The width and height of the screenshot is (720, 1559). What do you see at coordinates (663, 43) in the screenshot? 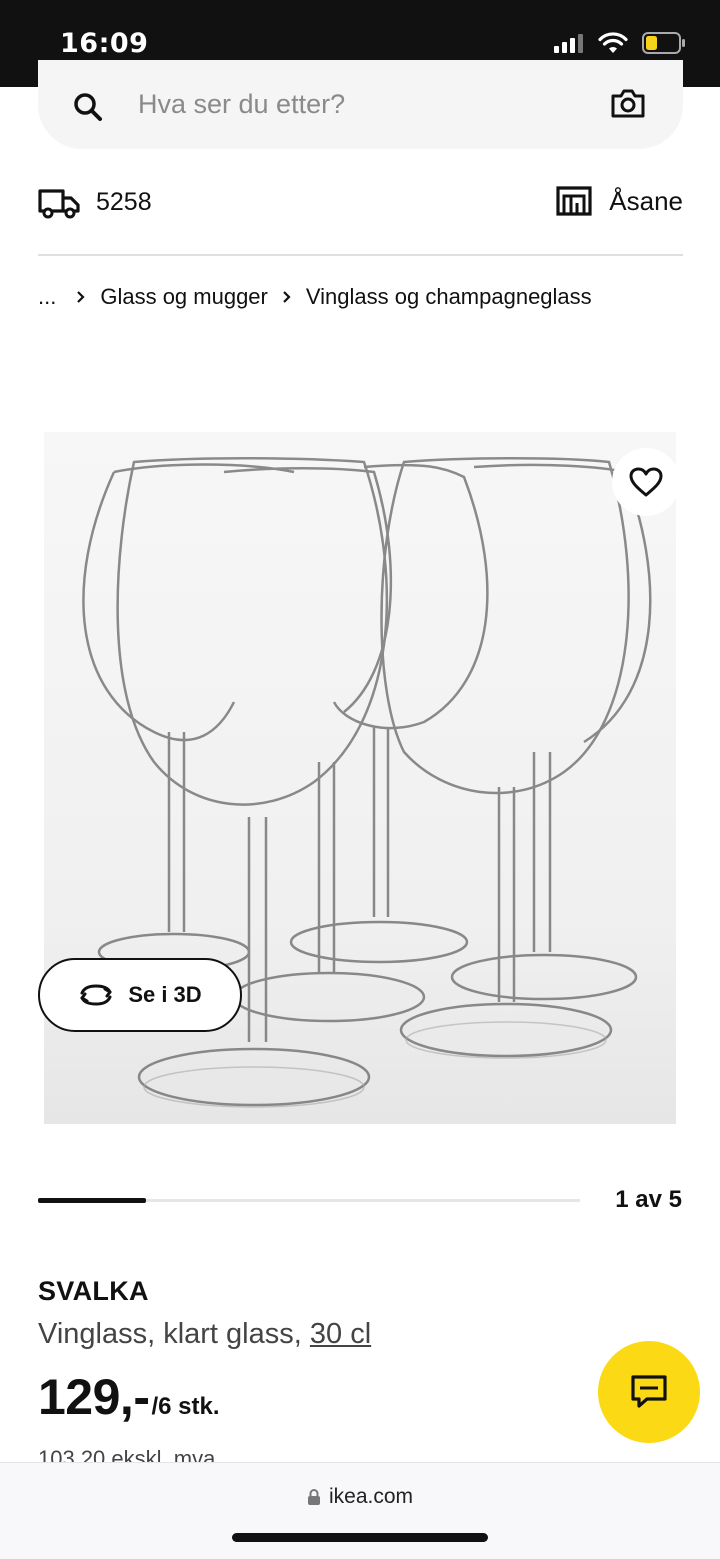
I see `battery-icon` at bounding box center [663, 43].